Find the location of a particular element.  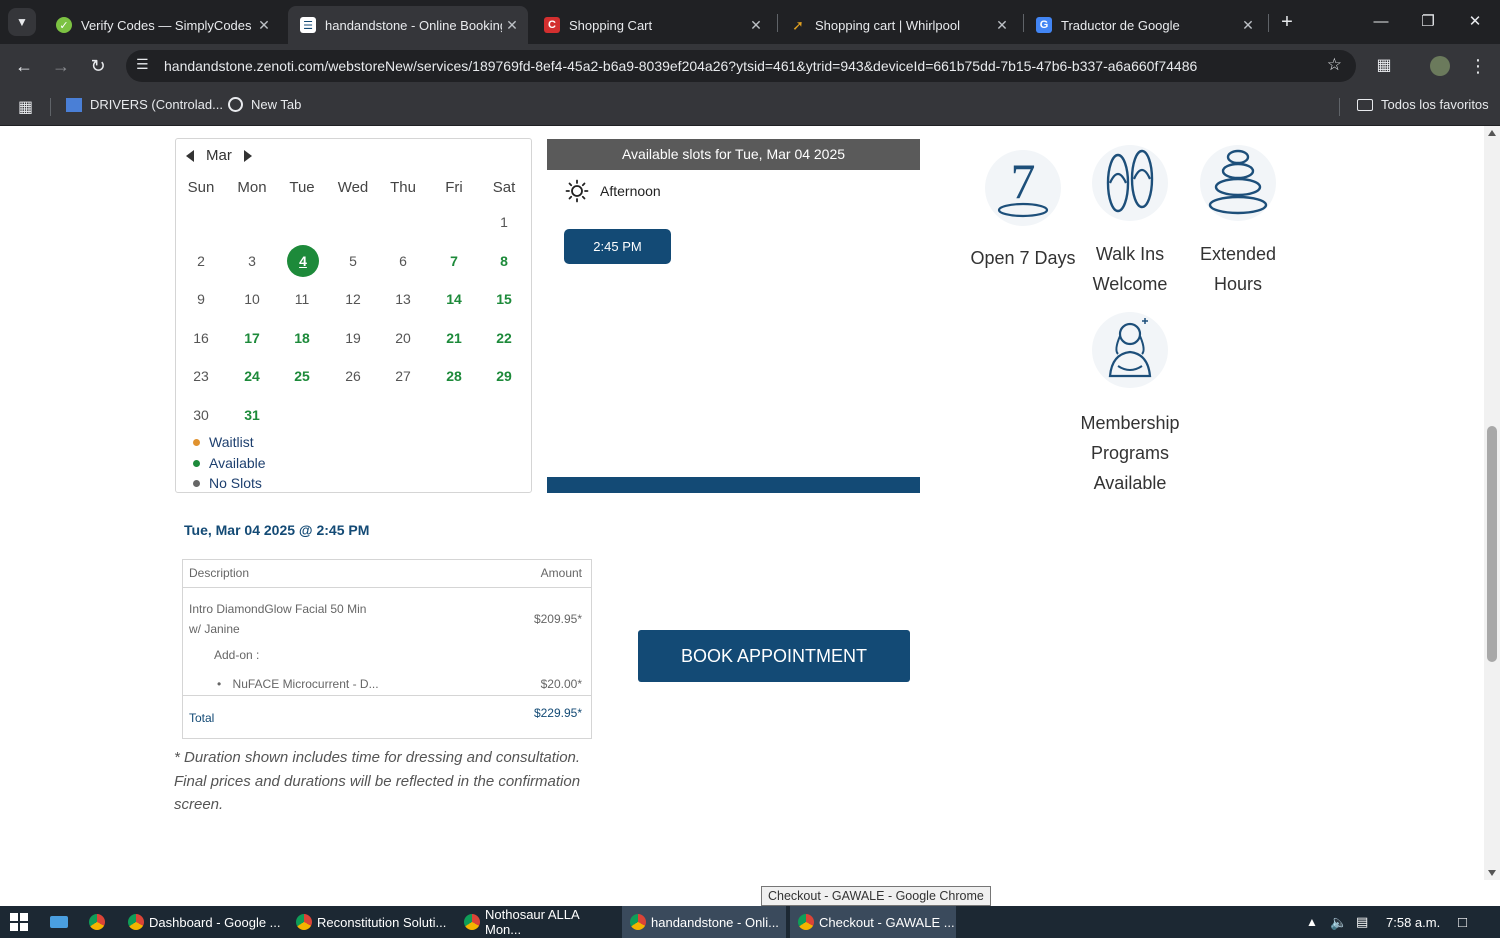

next-month-icon is located at coordinates (247, 155).